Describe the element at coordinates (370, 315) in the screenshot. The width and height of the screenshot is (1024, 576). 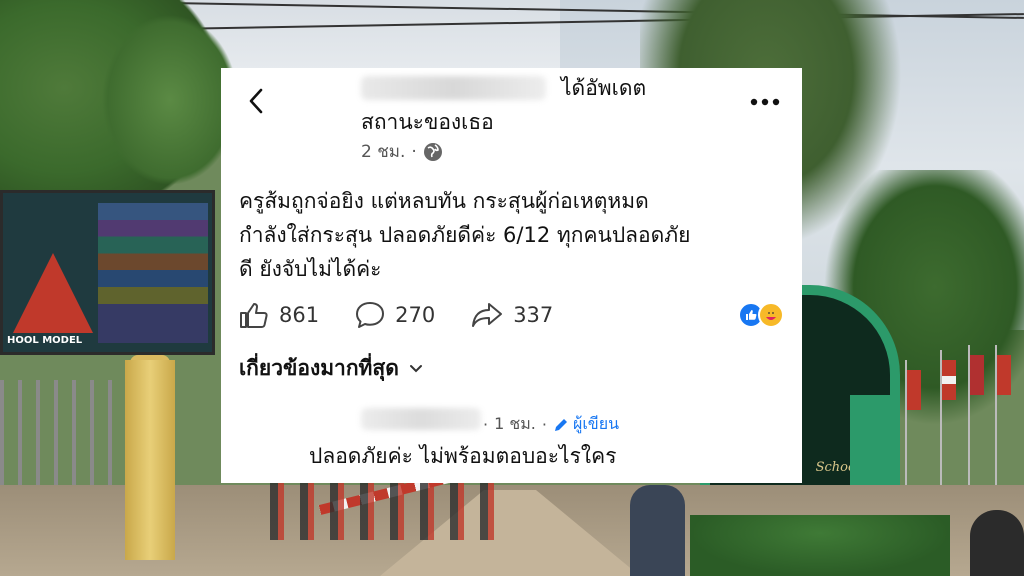
I see `comment-bubble-icon` at that location.